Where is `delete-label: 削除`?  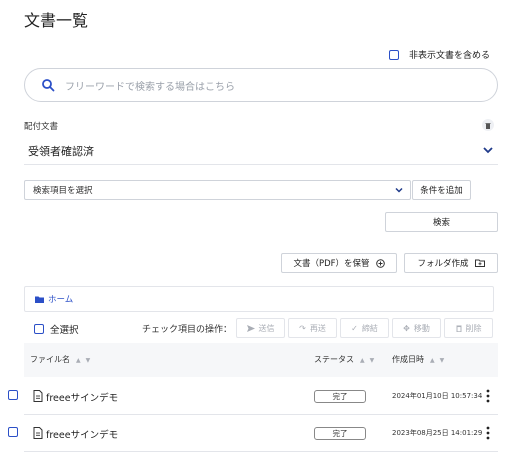
delete-label: 削除 is located at coordinates (473, 328).